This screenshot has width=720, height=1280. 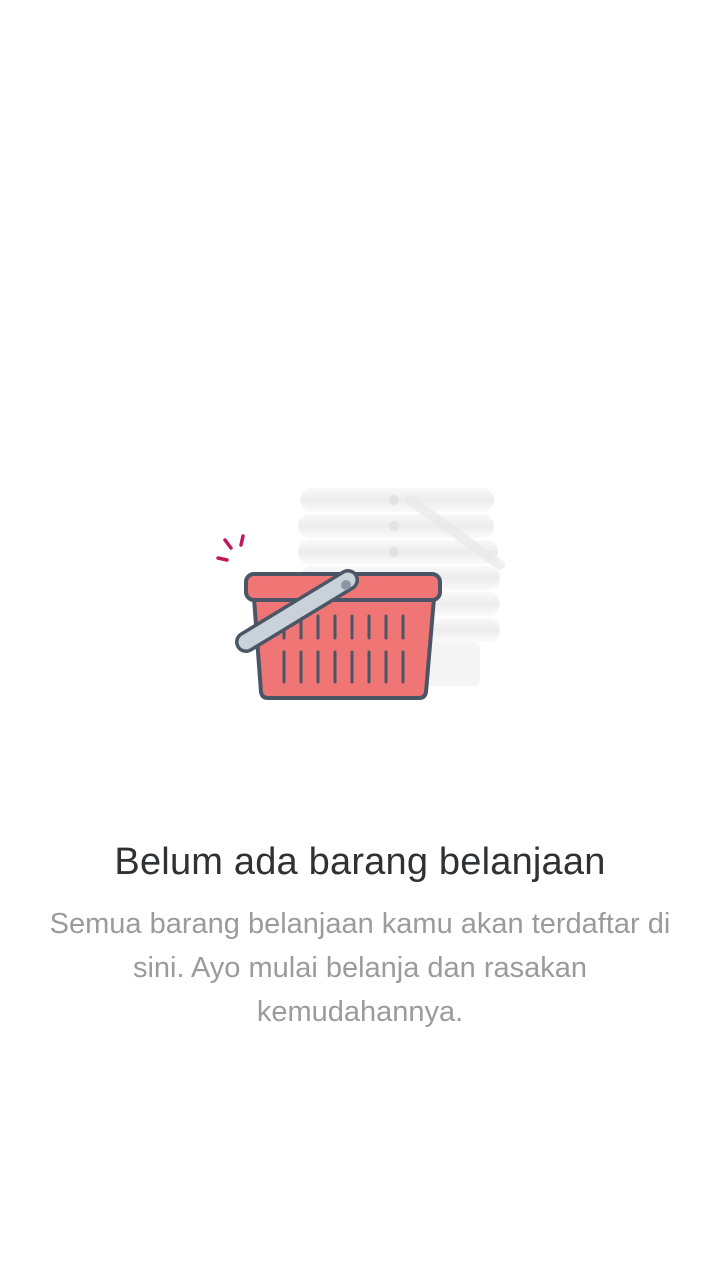 What do you see at coordinates (230, 548) in the screenshot?
I see `spark-icon` at bounding box center [230, 548].